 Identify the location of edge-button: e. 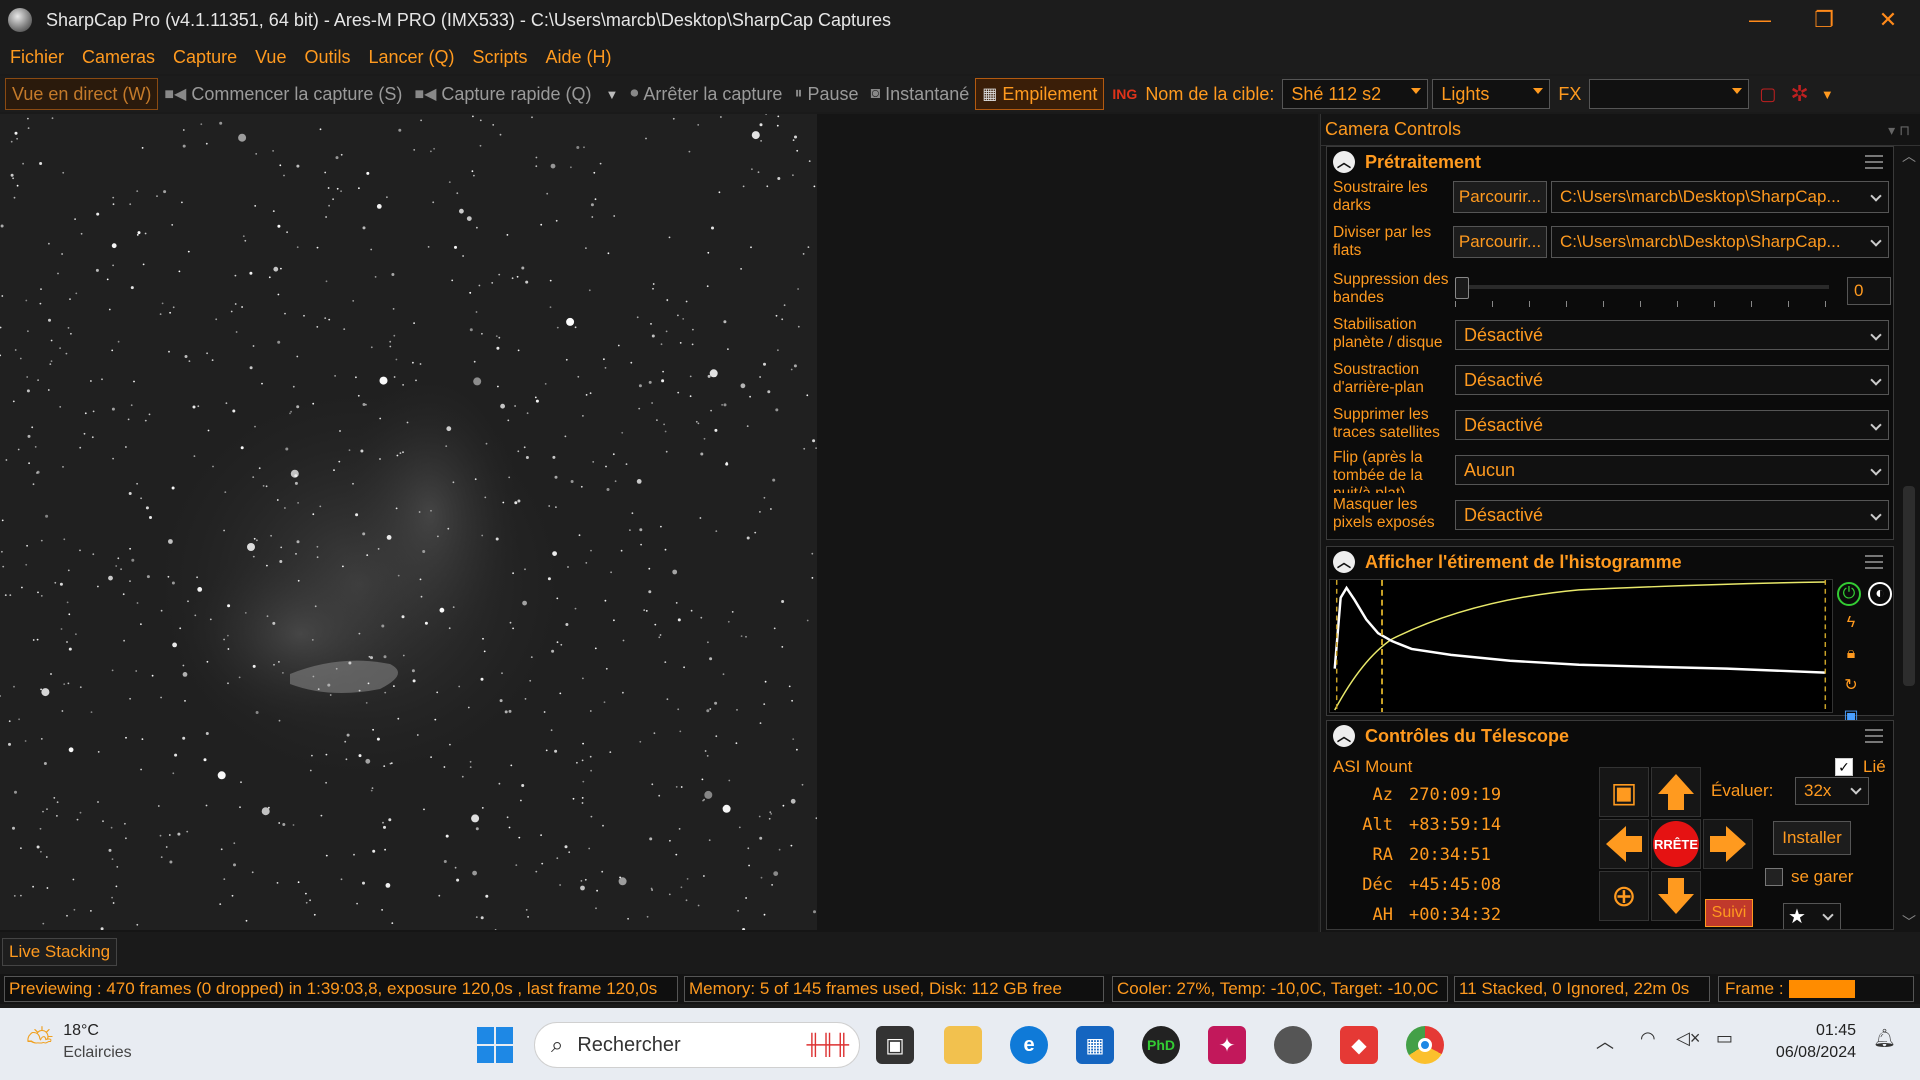
(1029, 1045).